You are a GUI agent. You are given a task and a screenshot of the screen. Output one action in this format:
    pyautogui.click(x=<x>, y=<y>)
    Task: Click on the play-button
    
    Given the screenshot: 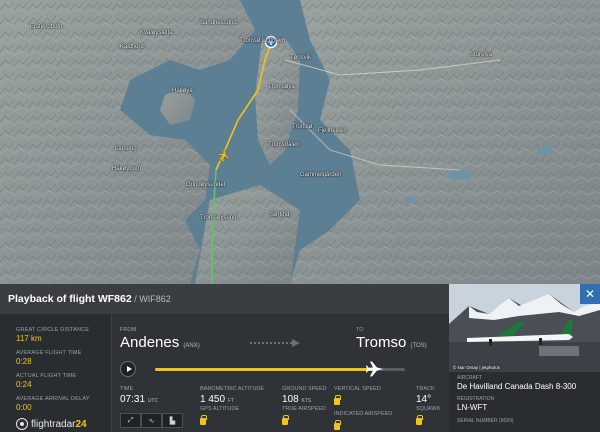 What is the action you would take?
    pyautogui.click(x=128, y=369)
    